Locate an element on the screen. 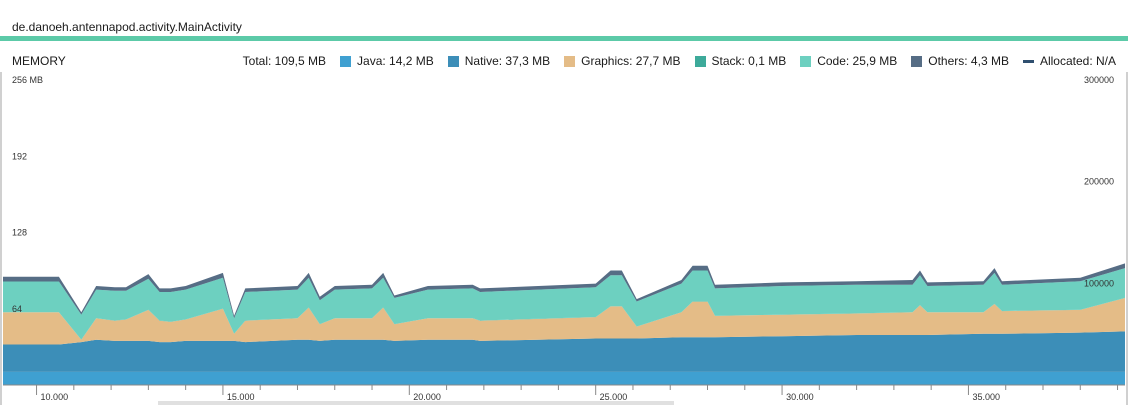 The width and height of the screenshot is (1128, 405). y-left-tick-label: 64 is located at coordinates (17, 309).